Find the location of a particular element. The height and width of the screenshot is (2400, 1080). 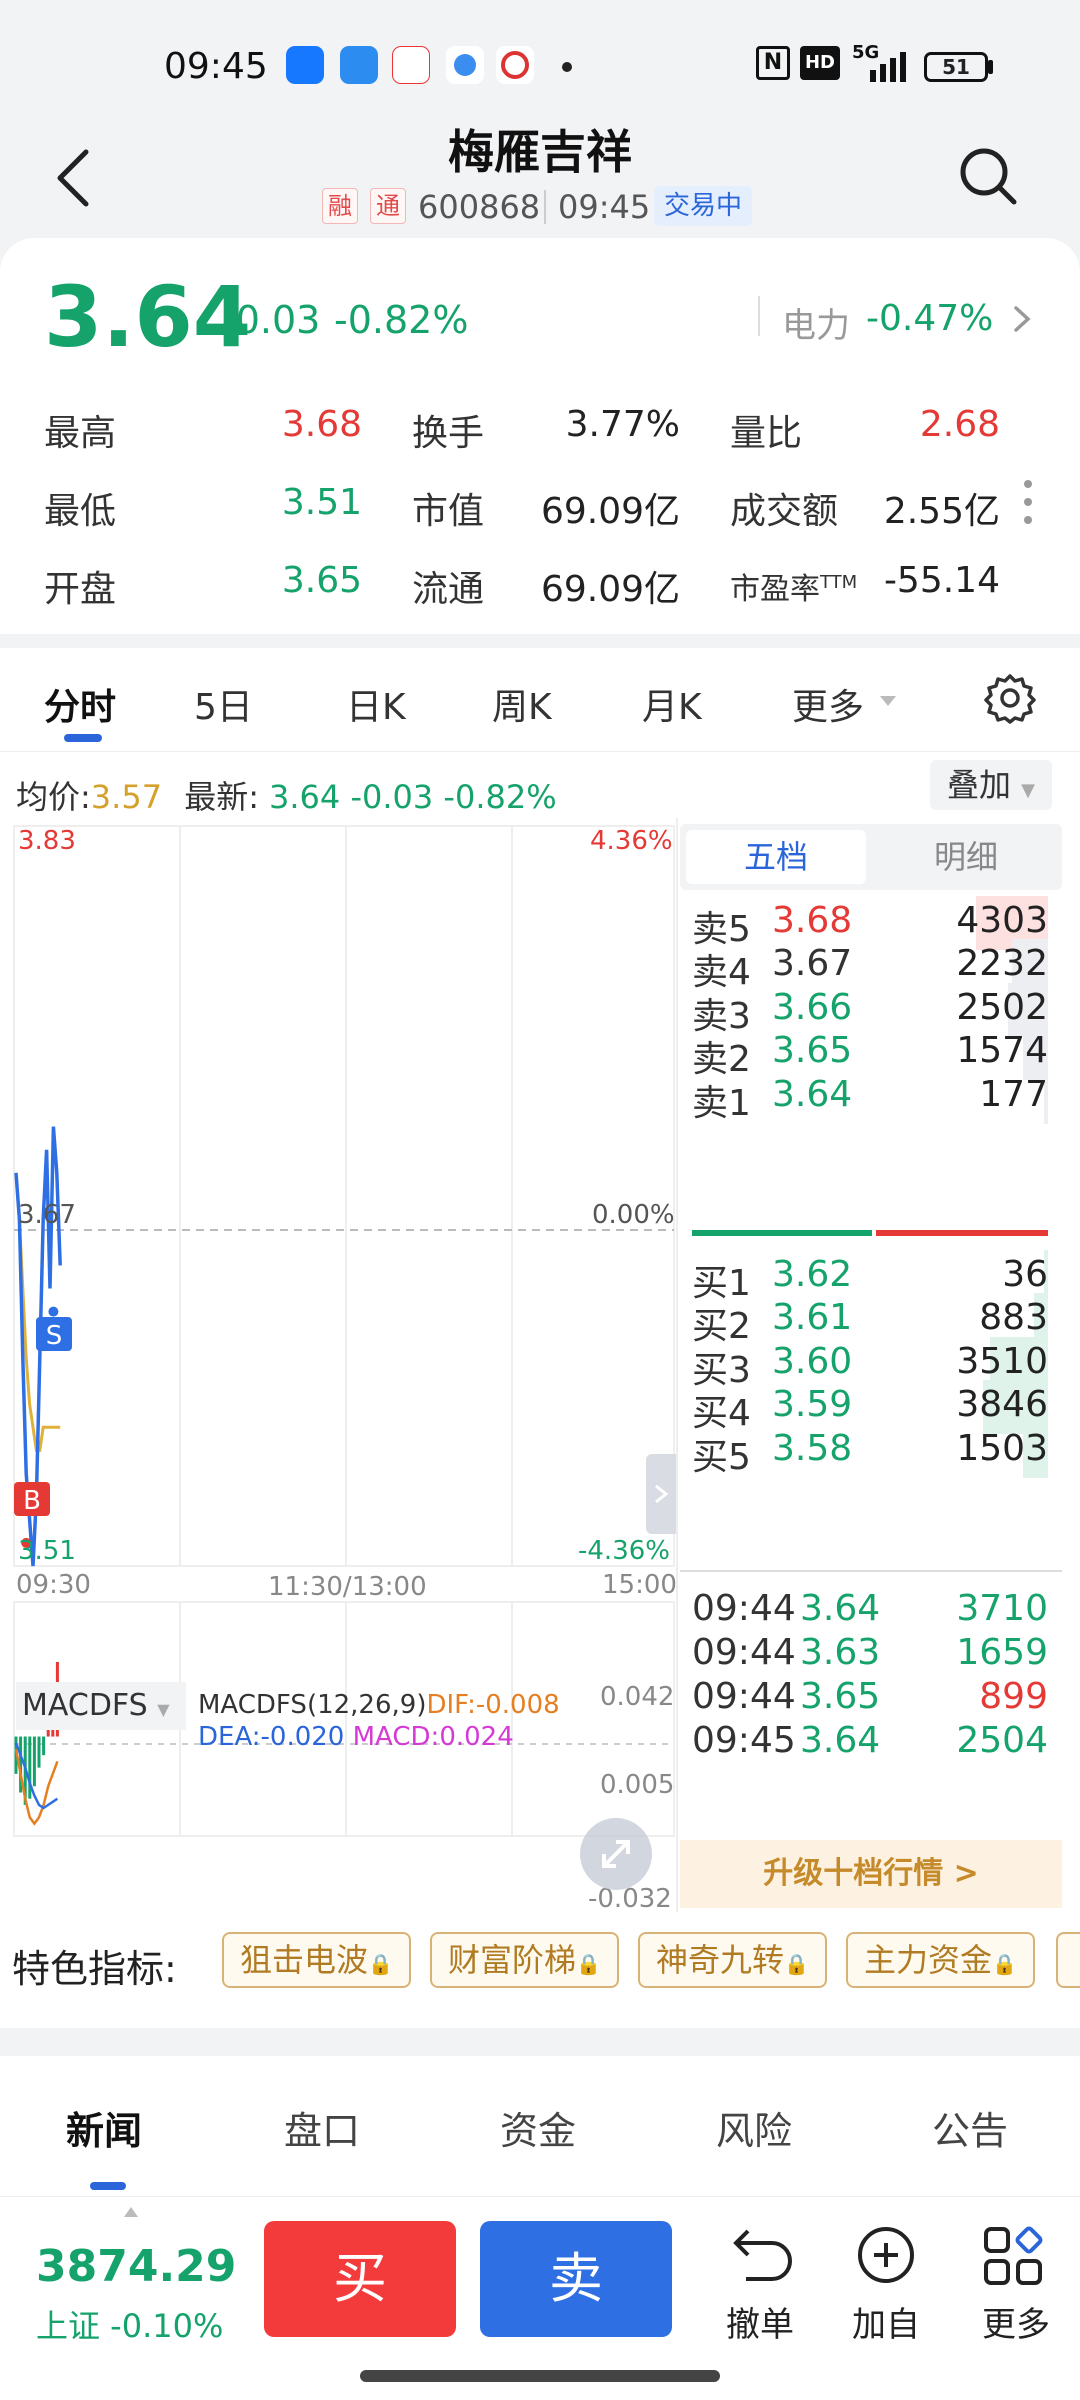

tick-row: 09:45 3.64 2504 is located at coordinates (870, 1744).